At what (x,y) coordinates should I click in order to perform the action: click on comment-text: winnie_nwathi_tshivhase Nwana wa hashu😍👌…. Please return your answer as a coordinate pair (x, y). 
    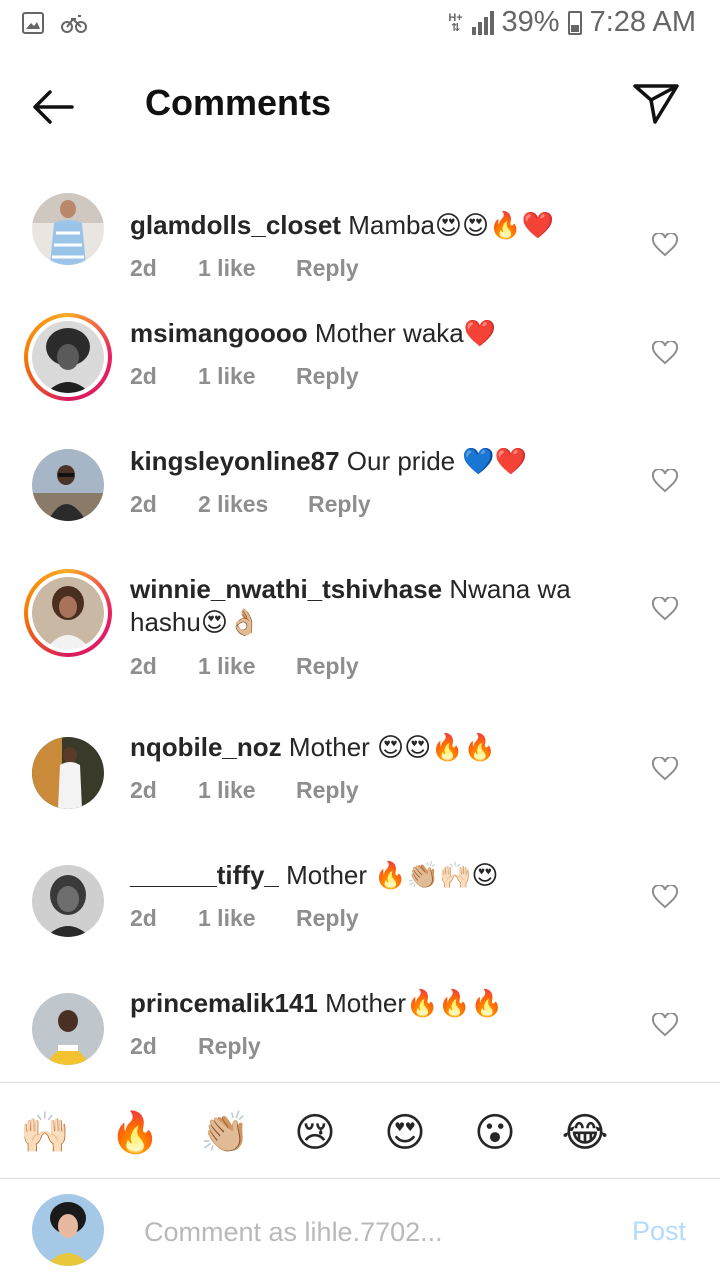
    Looking at the image, I should click on (365, 606).